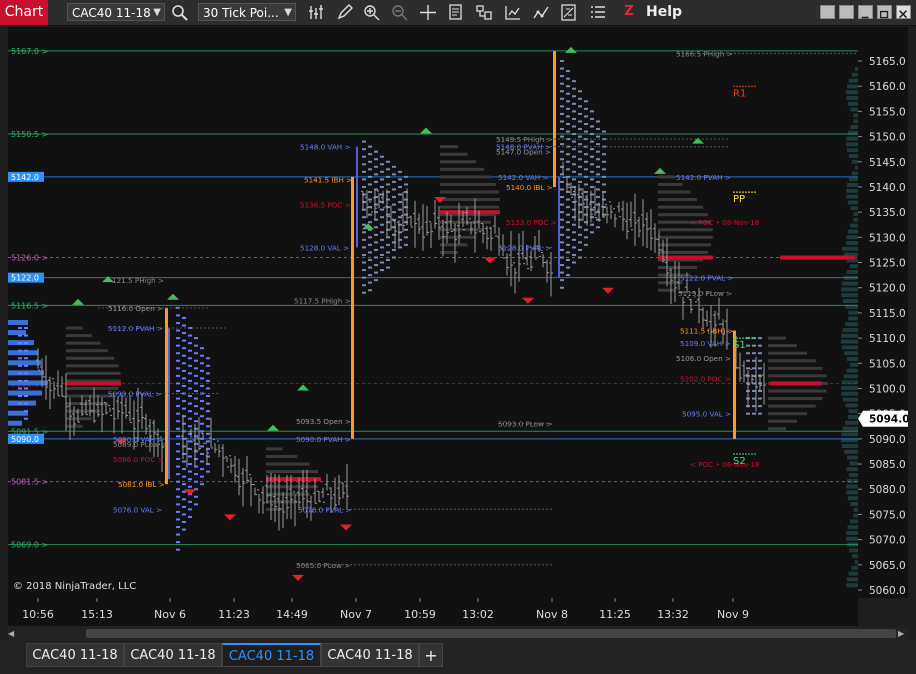 The image size is (916, 674). Describe the element at coordinates (827, 12) in the screenshot. I see `minimize-icon` at that location.